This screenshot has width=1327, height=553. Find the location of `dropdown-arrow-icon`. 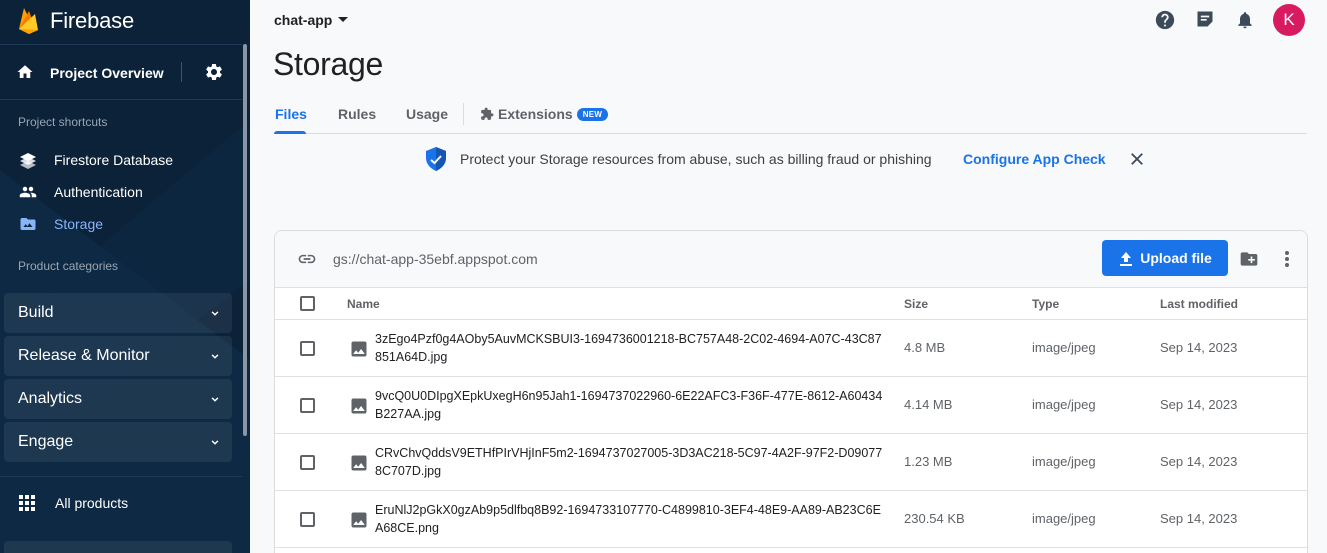

dropdown-arrow-icon is located at coordinates (343, 19).